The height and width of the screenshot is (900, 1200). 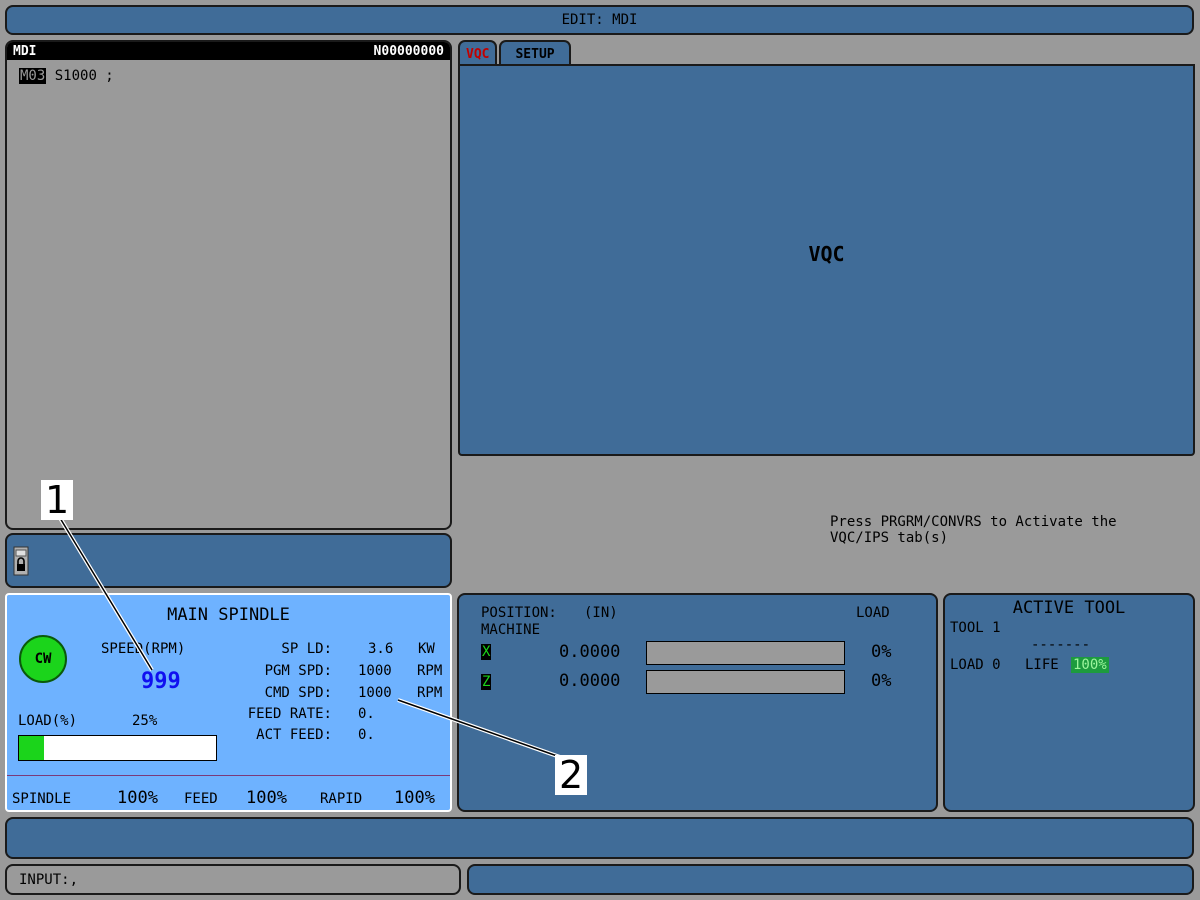 I want to click on feed-override-value: 100%, so click(x=266, y=798).